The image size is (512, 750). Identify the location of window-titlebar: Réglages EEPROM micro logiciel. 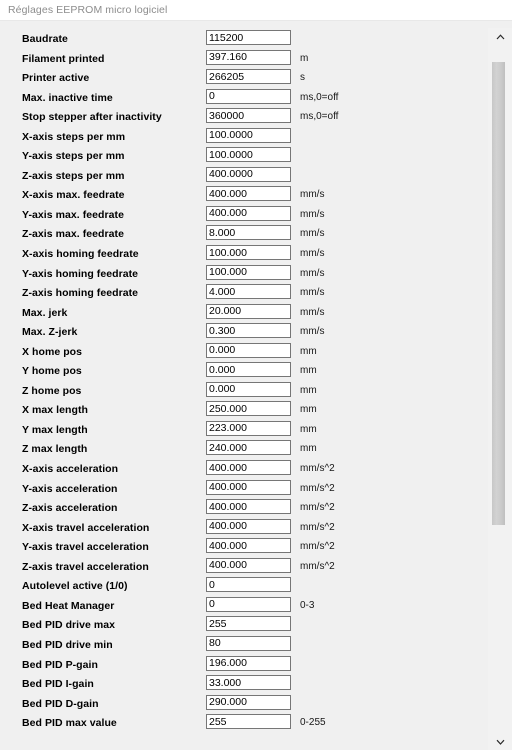
(256, 10).